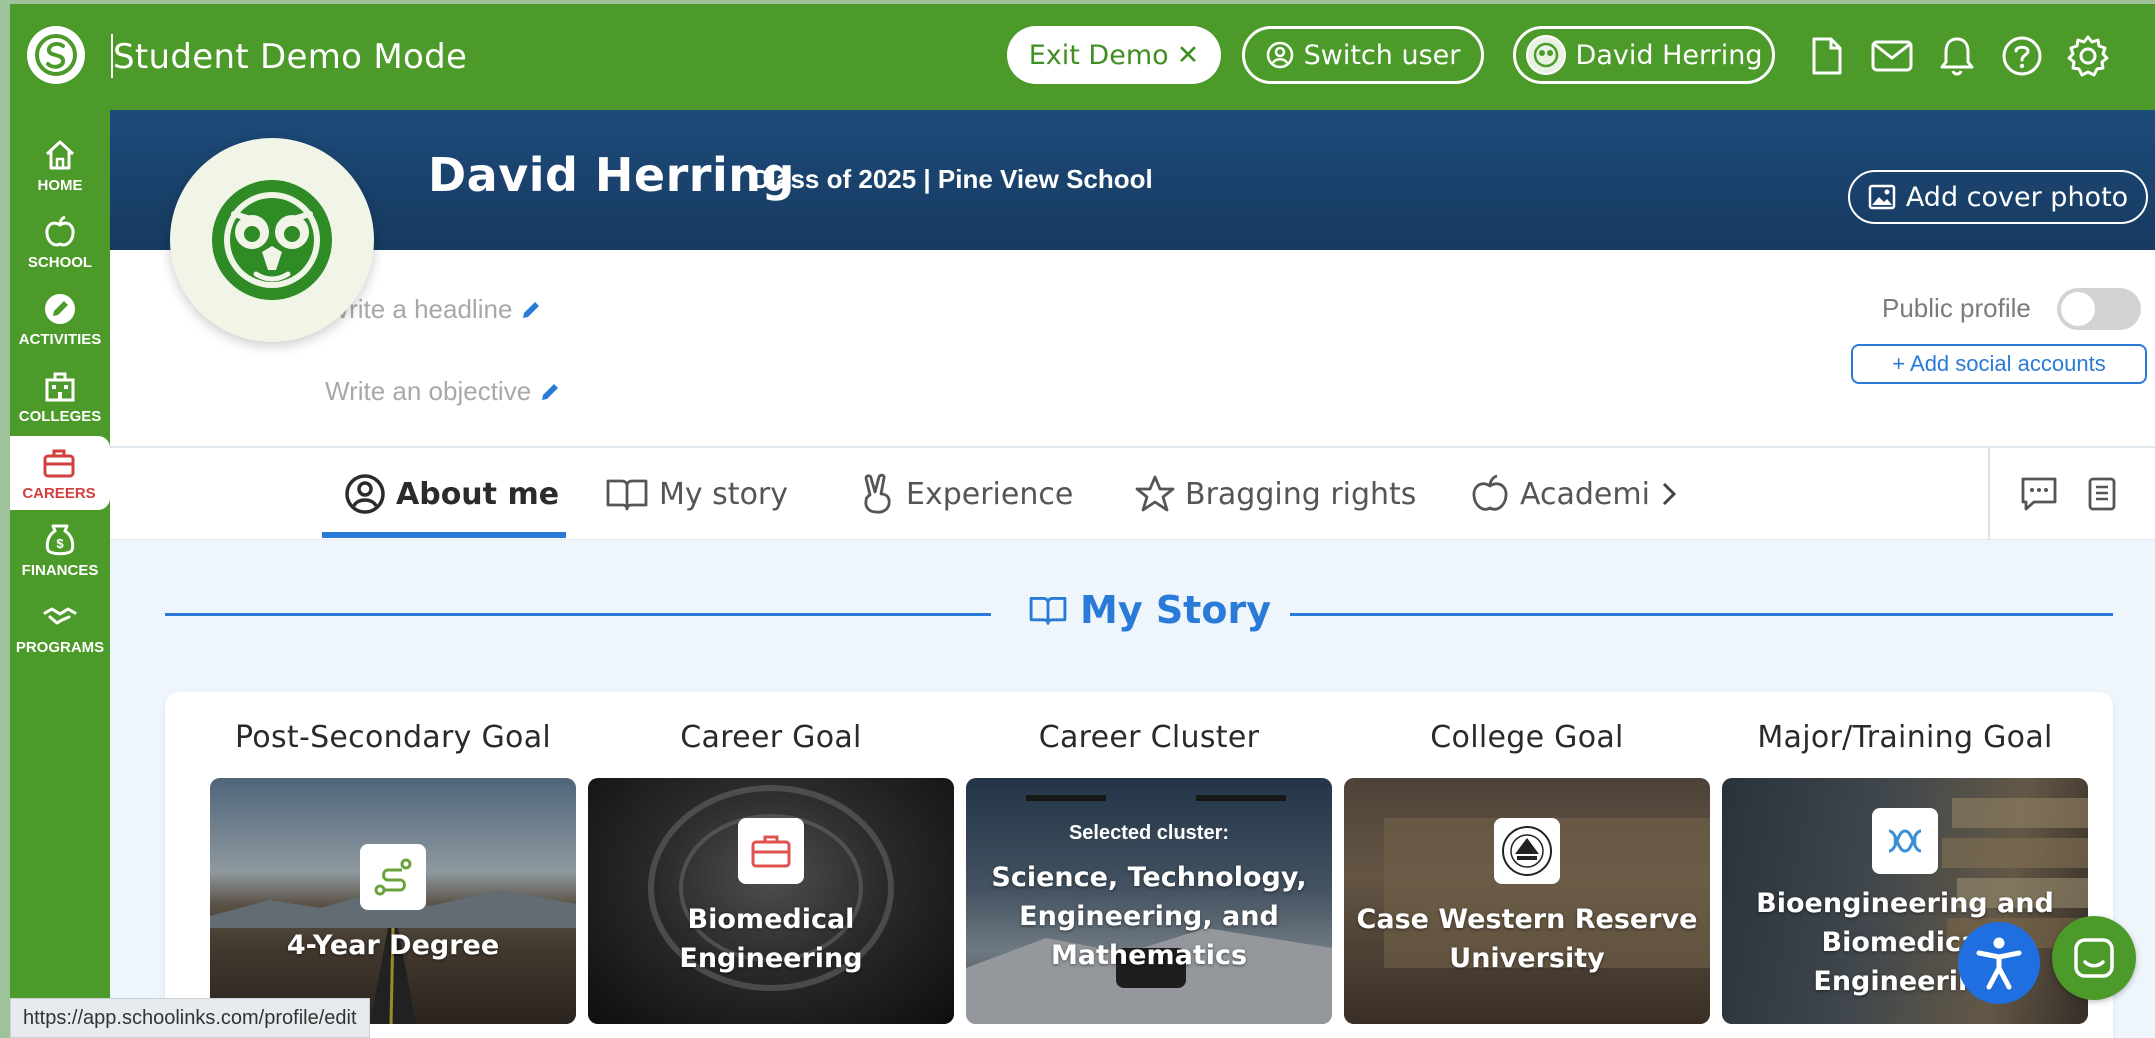 The image size is (2155, 1038). What do you see at coordinates (1827, 56) in the screenshot?
I see `document-icon` at bounding box center [1827, 56].